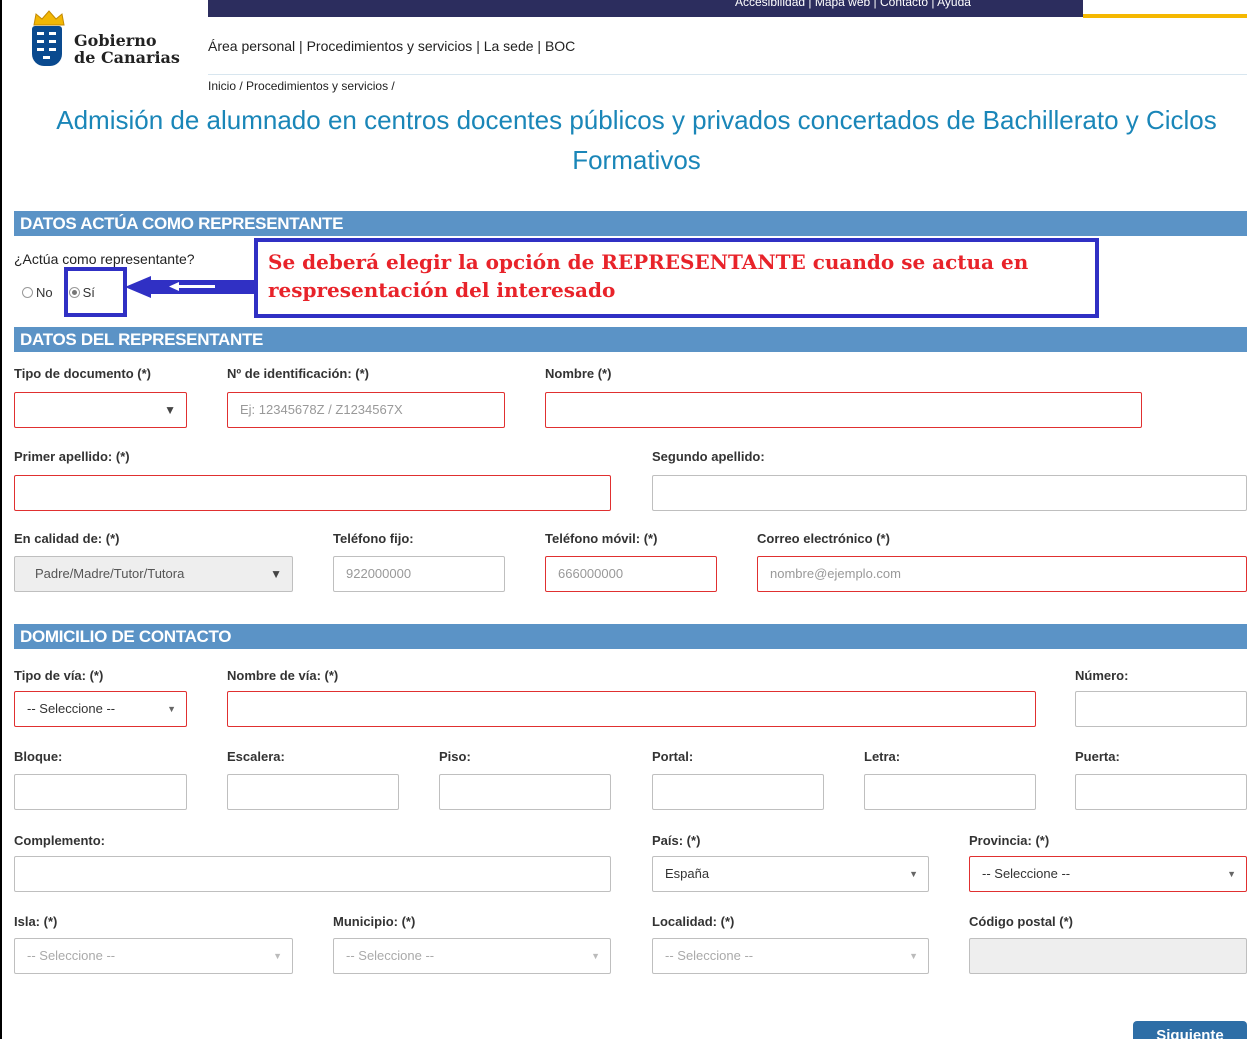  What do you see at coordinates (127, 57) in the screenshot?
I see `logo-line-2: de Canarias` at bounding box center [127, 57].